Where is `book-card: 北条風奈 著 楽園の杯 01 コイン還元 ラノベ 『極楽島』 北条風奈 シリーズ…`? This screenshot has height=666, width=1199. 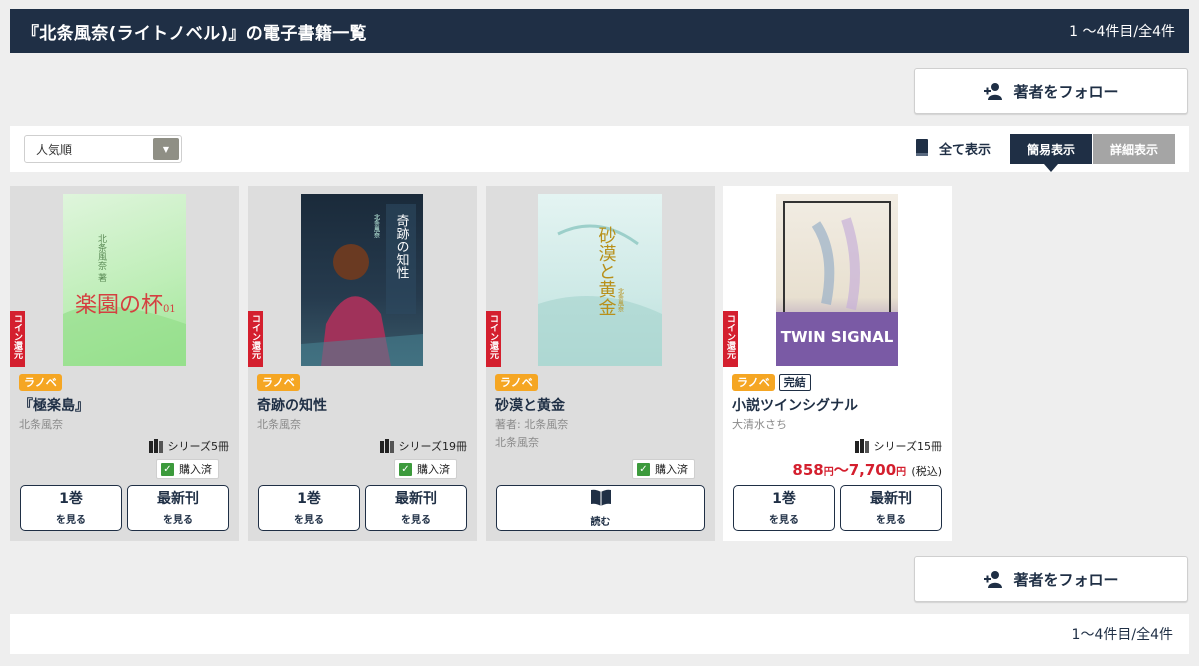 book-card: 北条風奈 著 楽園の杯 01 コイン還元 ラノベ 『極楽島』 北条風奈 シリーズ… is located at coordinates (124, 363).